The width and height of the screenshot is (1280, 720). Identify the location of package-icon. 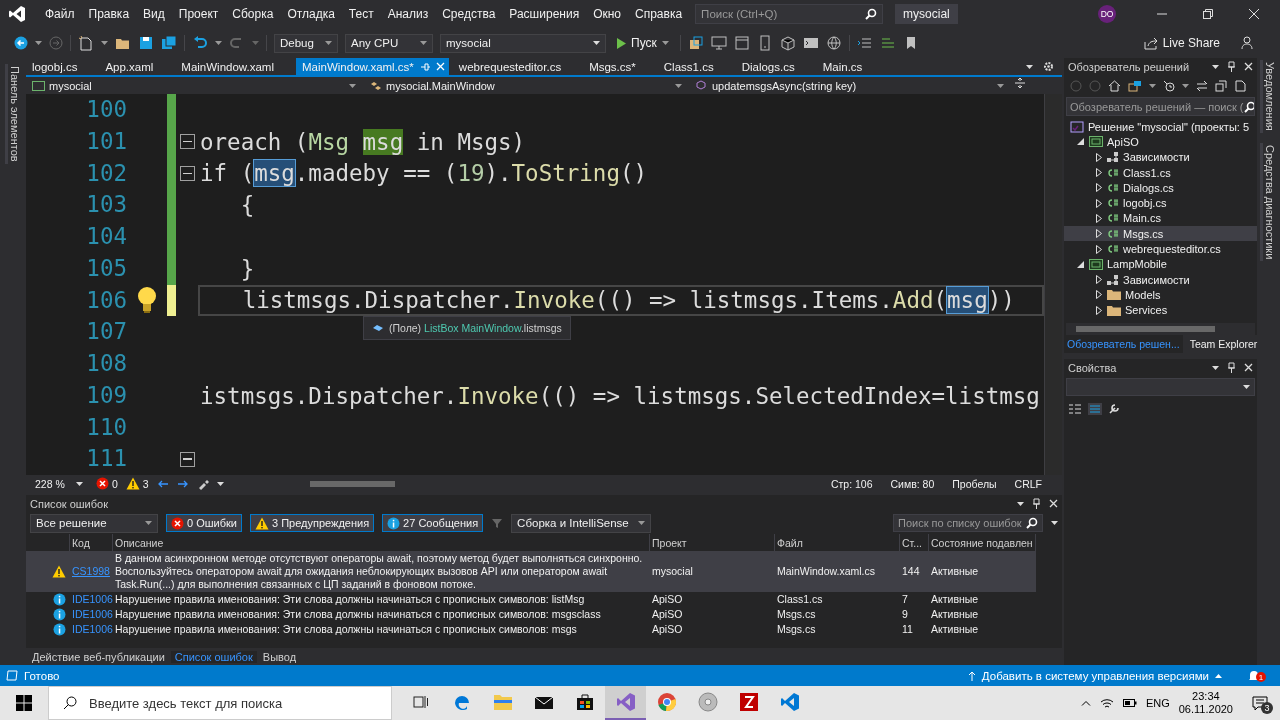
(787, 43).